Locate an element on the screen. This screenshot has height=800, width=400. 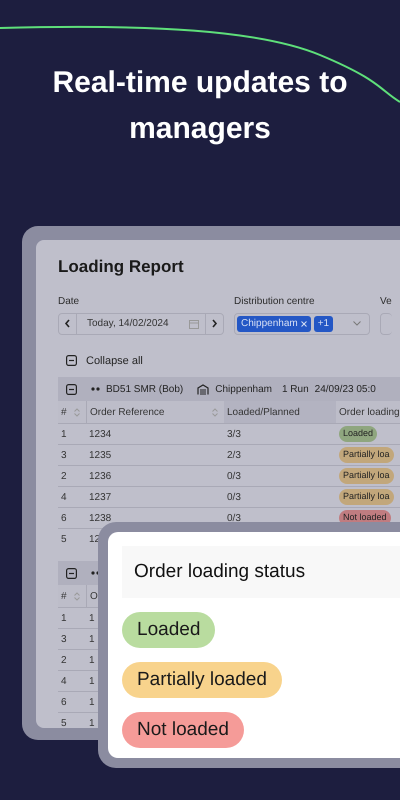
field-label: Ve is located at coordinates (386, 301).